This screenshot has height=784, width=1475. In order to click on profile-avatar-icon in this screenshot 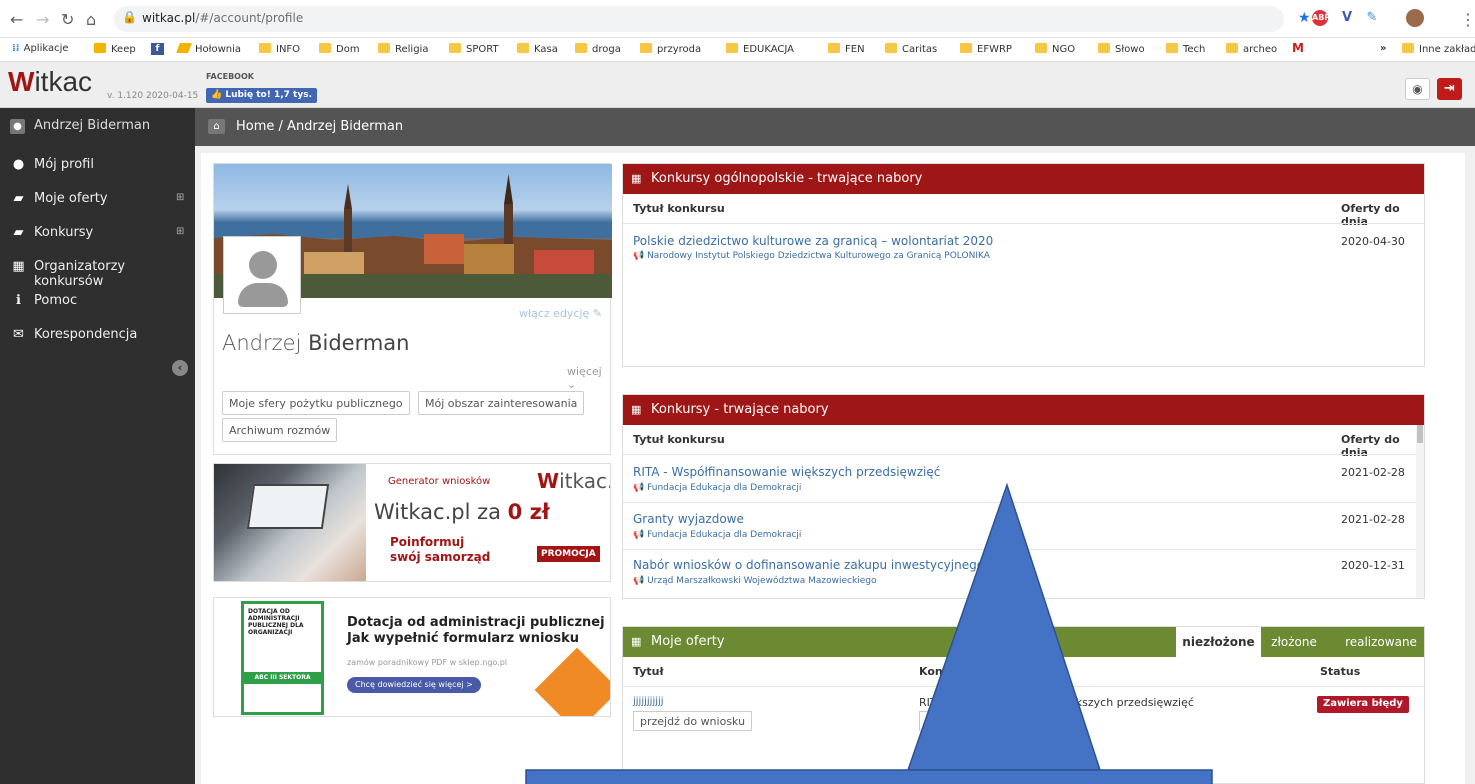, I will do `click(1415, 18)`.